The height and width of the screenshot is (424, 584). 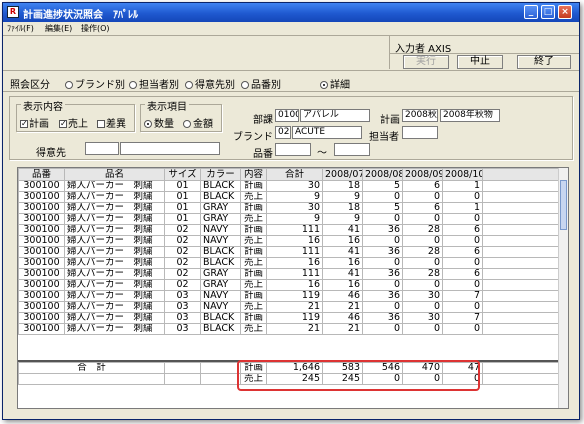 What do you see at coordinates (253, 329) in the screenshot?
I see `table-cell: 売上` at bounding box center [253, 329].